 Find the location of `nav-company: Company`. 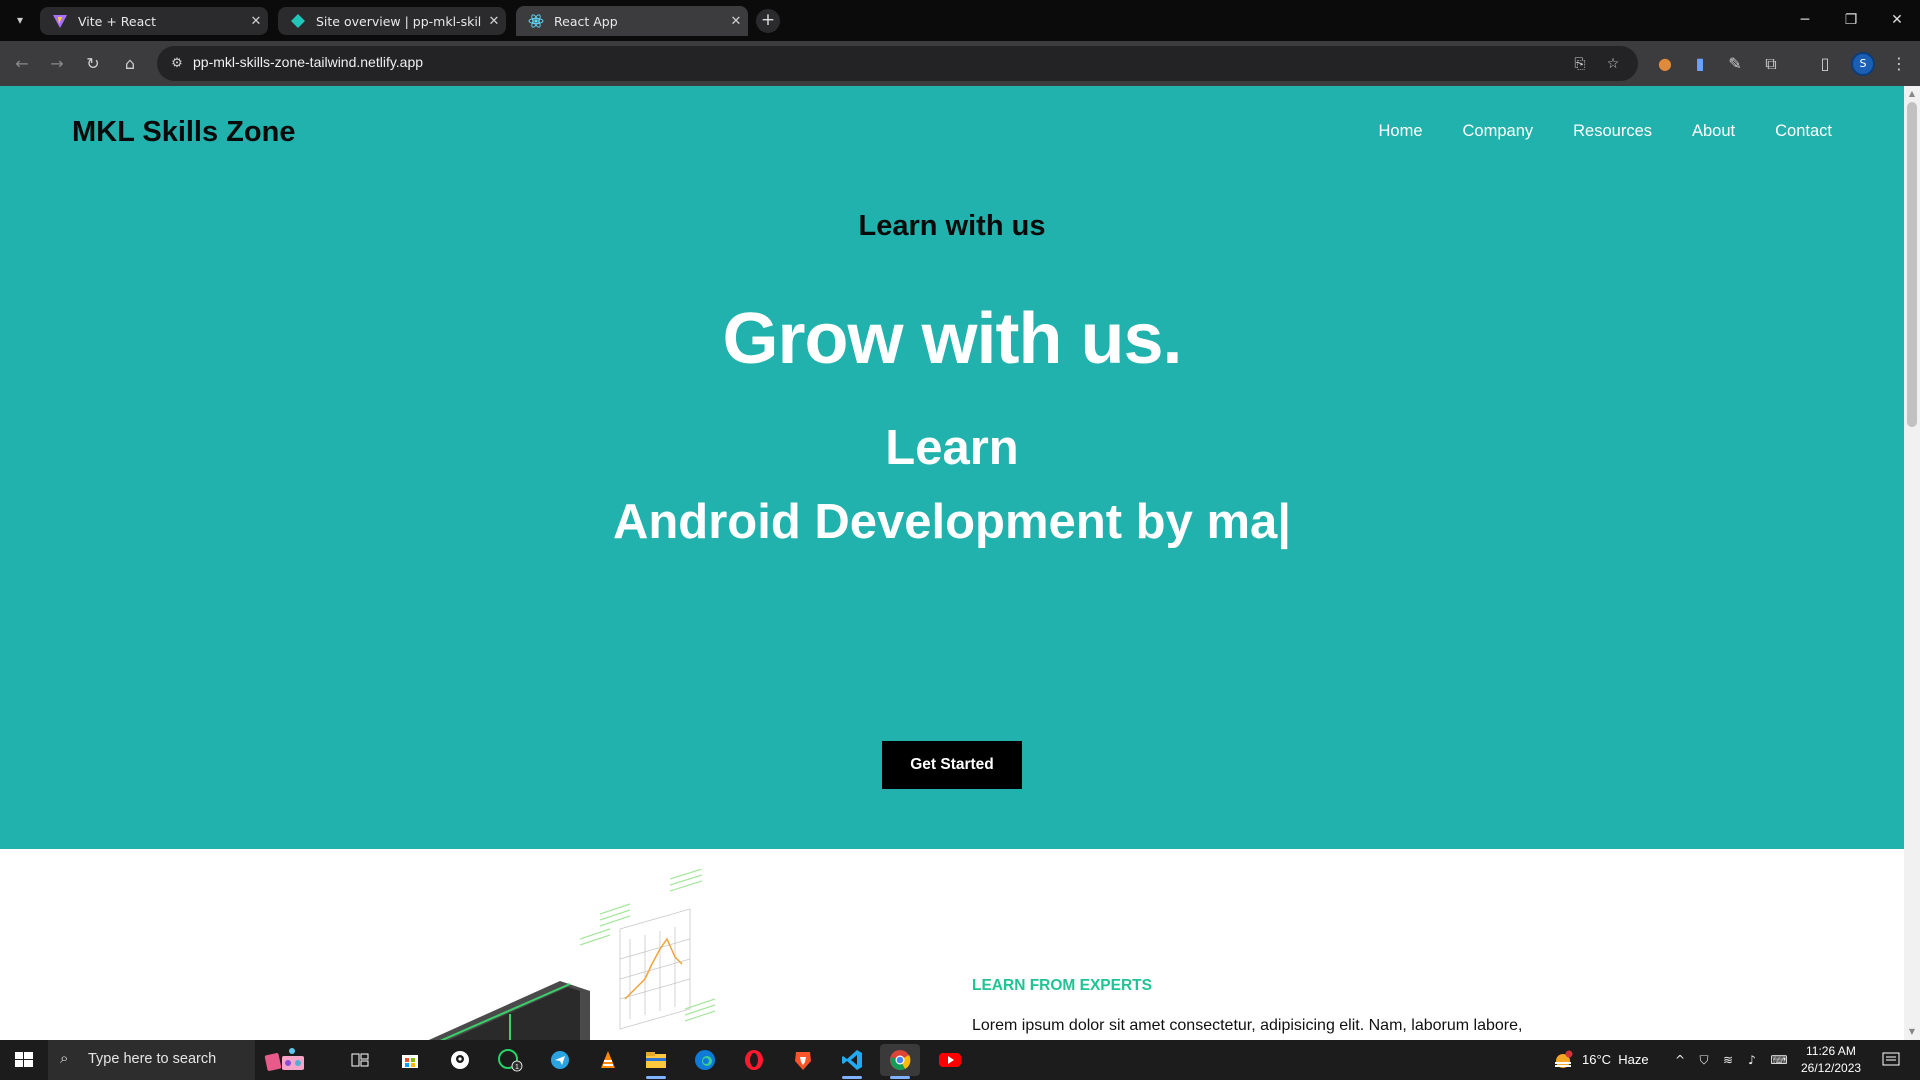

nav-company: Company is located at coordinates (1498, 131).